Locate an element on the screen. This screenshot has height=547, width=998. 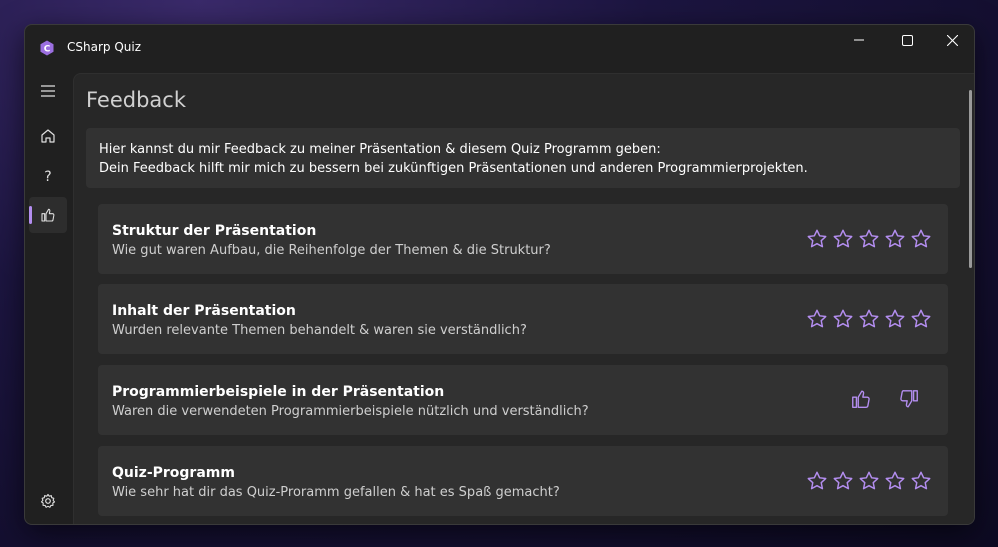
csharp-logo-icon: C is located at coordinates (47, 48).